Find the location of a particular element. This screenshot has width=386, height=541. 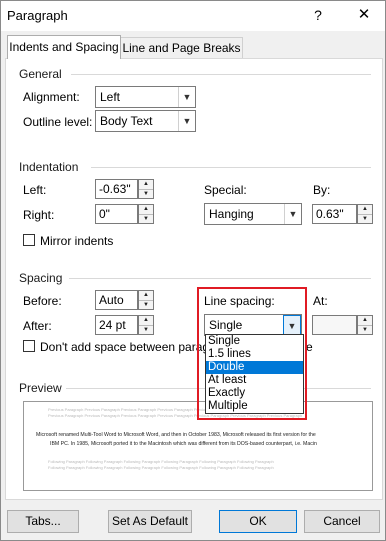

indentation-heading: Indentation is located at coordinates (49, 167).